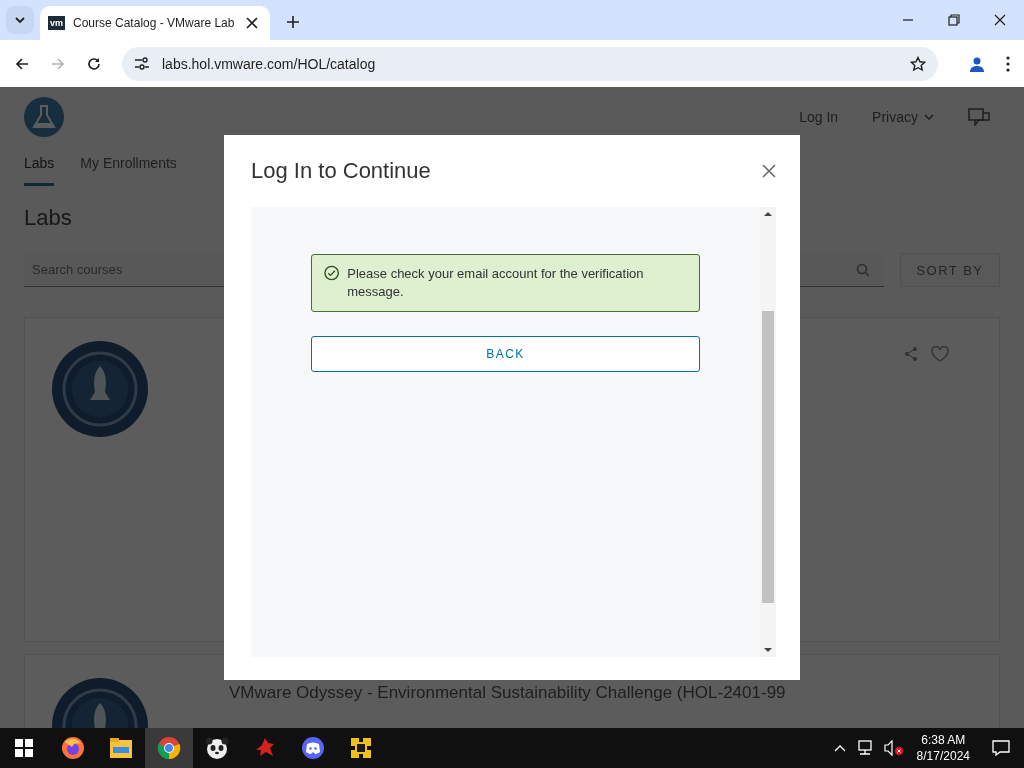  I want to click on new-tab-icon, so click(293, 22).